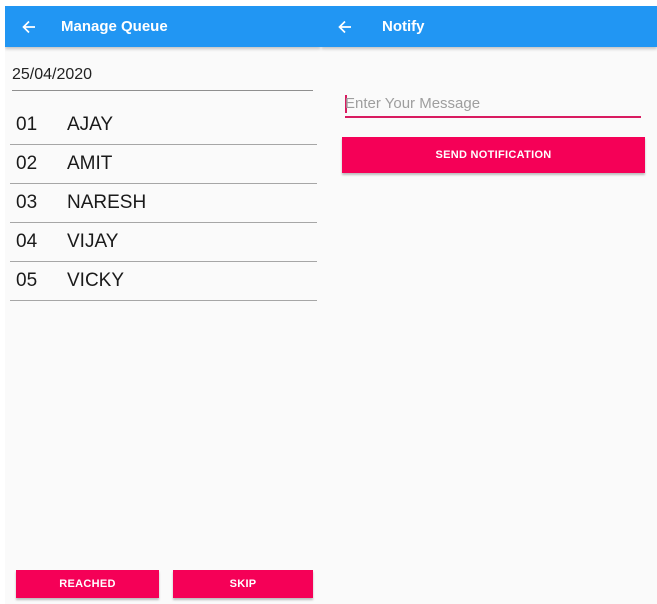  What do you see at coordinates (90, 124) in the screenshot?
I see `queue-name: AJAY` at bounding box center [90, 124].